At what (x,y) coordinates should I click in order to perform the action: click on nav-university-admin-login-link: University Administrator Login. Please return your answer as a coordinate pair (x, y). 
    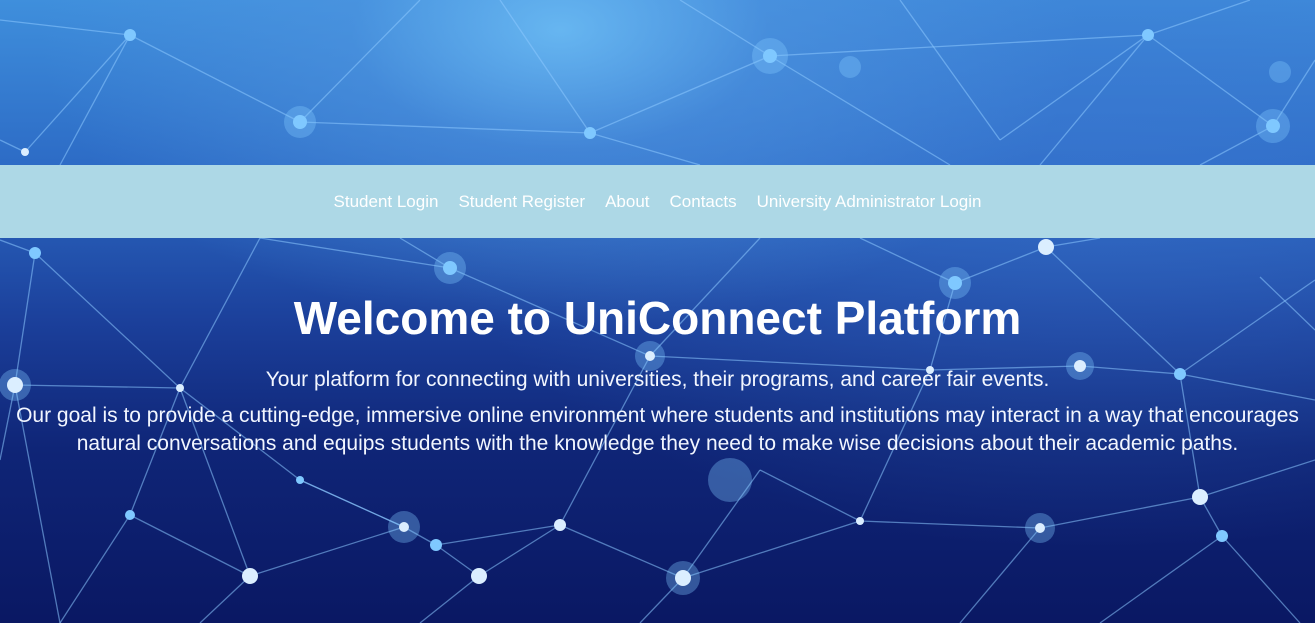
    Looking at the image, I should click on (869, 202).